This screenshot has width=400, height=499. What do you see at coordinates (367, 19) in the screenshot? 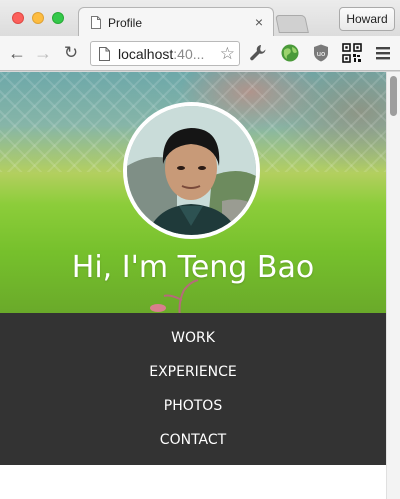
I see `profile-button: Howard` at bounding box center [367, 19].